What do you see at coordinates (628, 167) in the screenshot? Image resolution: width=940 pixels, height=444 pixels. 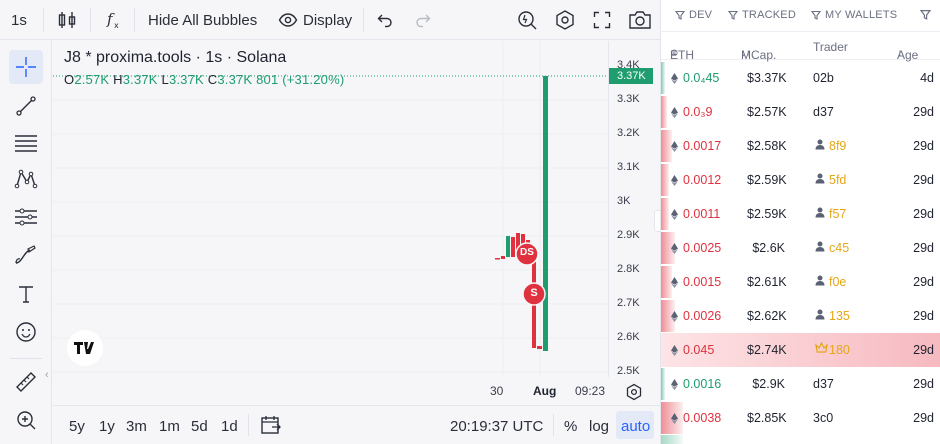 I see `price-tick: 3.1K` at bounding box center [628, 167].